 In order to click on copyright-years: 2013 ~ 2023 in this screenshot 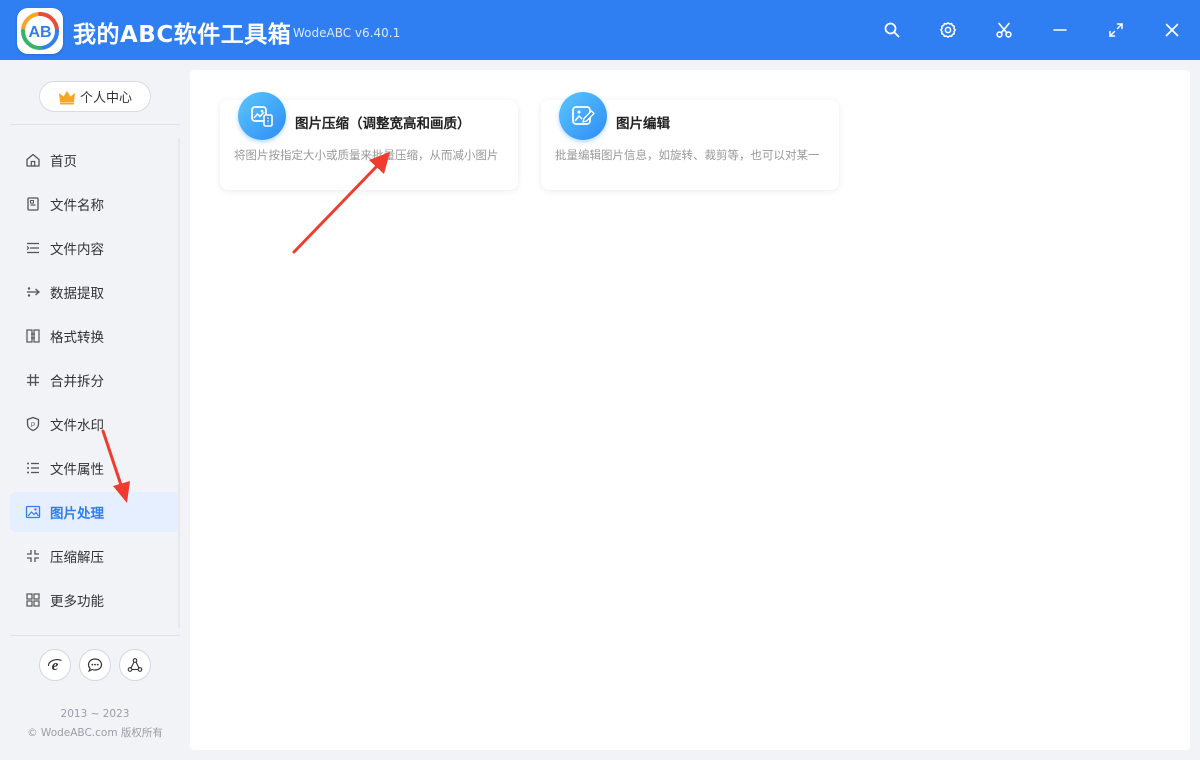, I will do `click(95, 714)`.